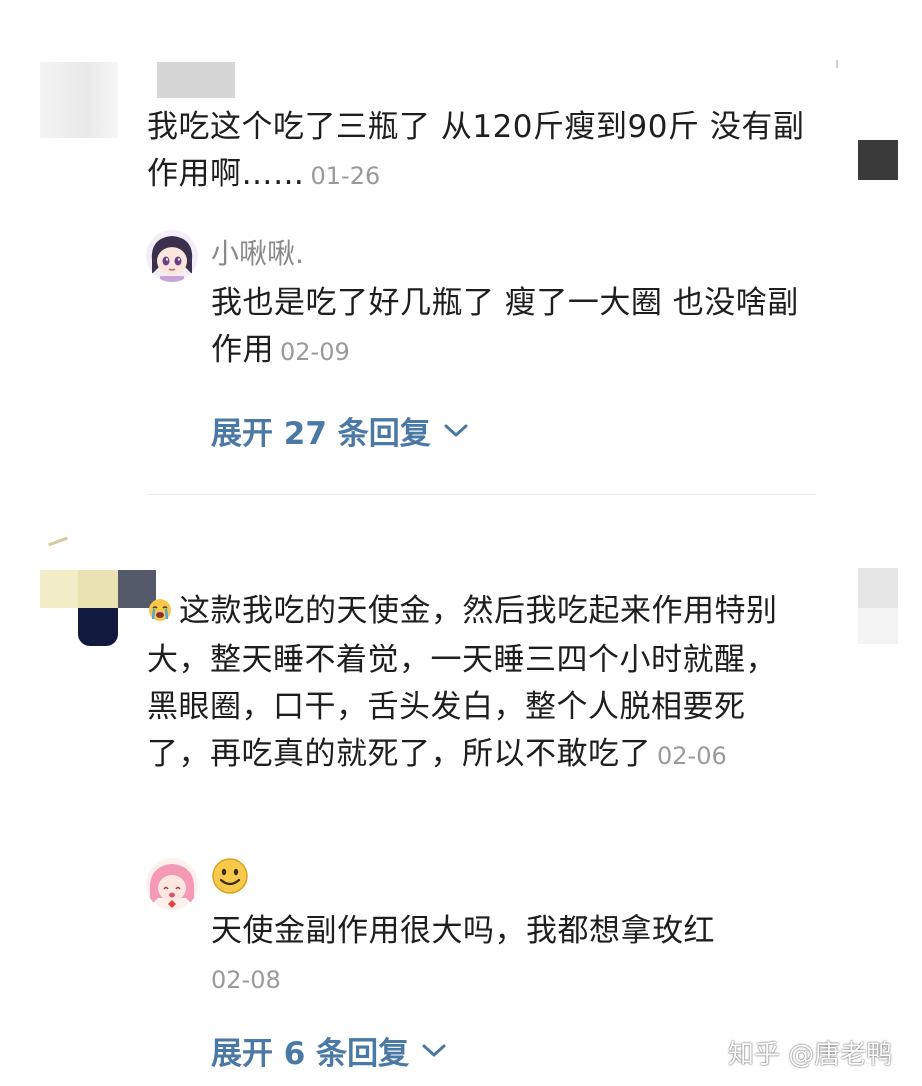  What do you see at coordinates (345, 176) in the screenshot?
I see `comment-1-time: 01-26` at bounding box center [345, 176].